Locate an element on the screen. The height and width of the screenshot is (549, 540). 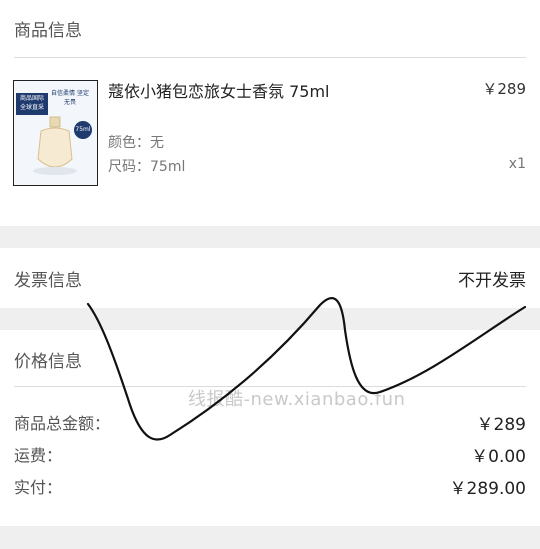
watermark-text: 线报酷-new.xianbao.fun is located at coordinates (297, 399).